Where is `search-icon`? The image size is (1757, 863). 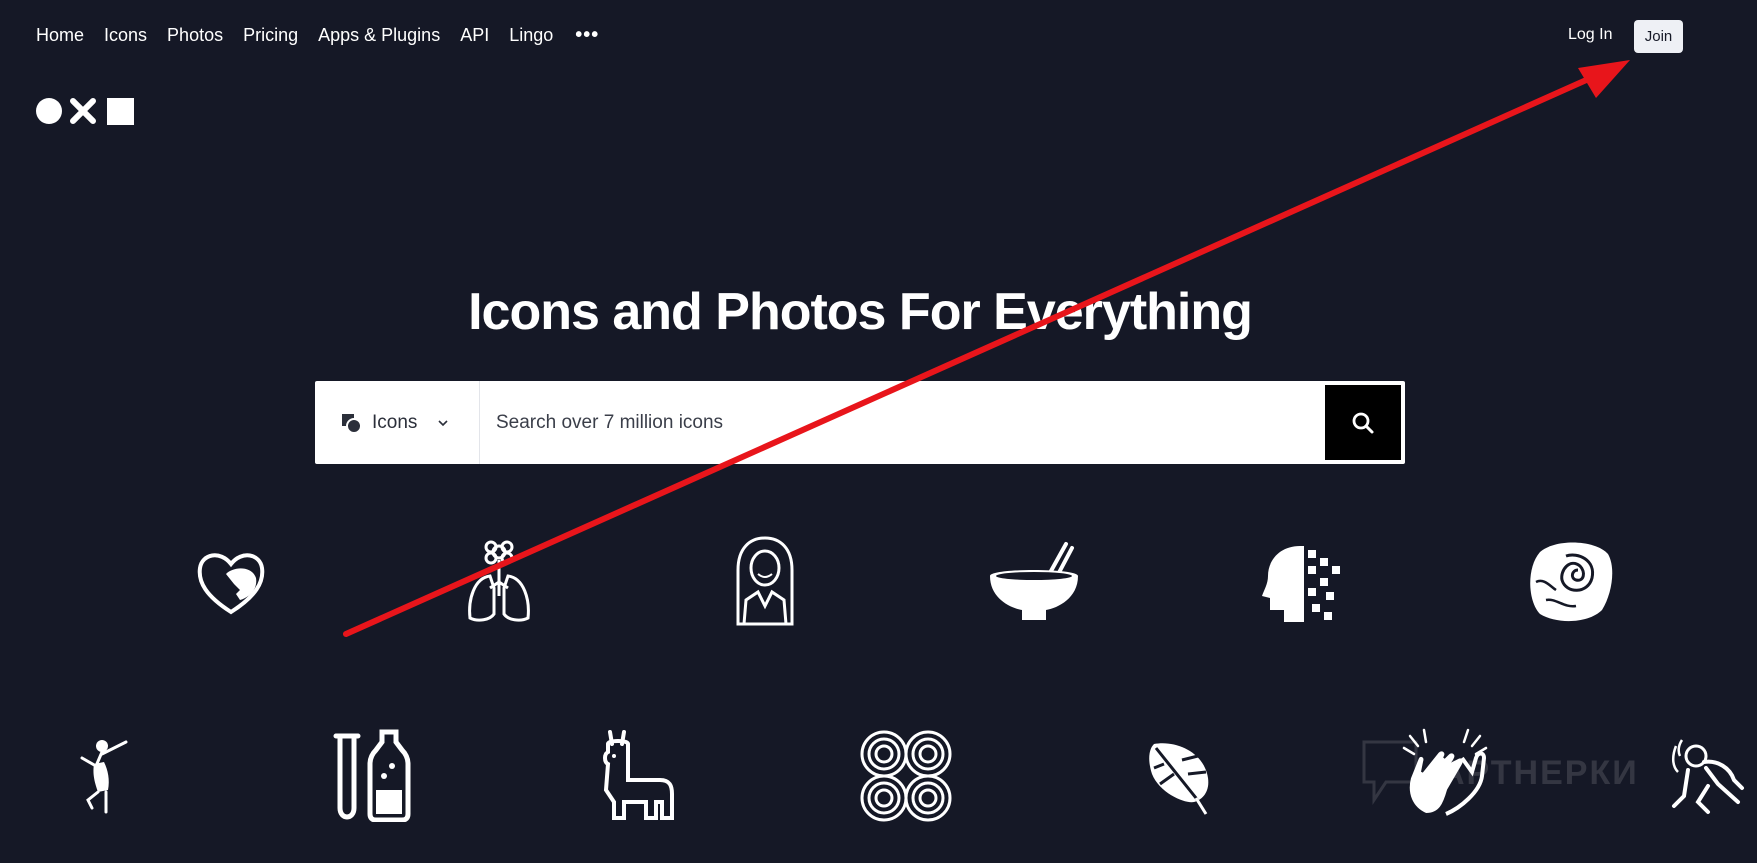 search-icon is located at coordinates (1363, 422).